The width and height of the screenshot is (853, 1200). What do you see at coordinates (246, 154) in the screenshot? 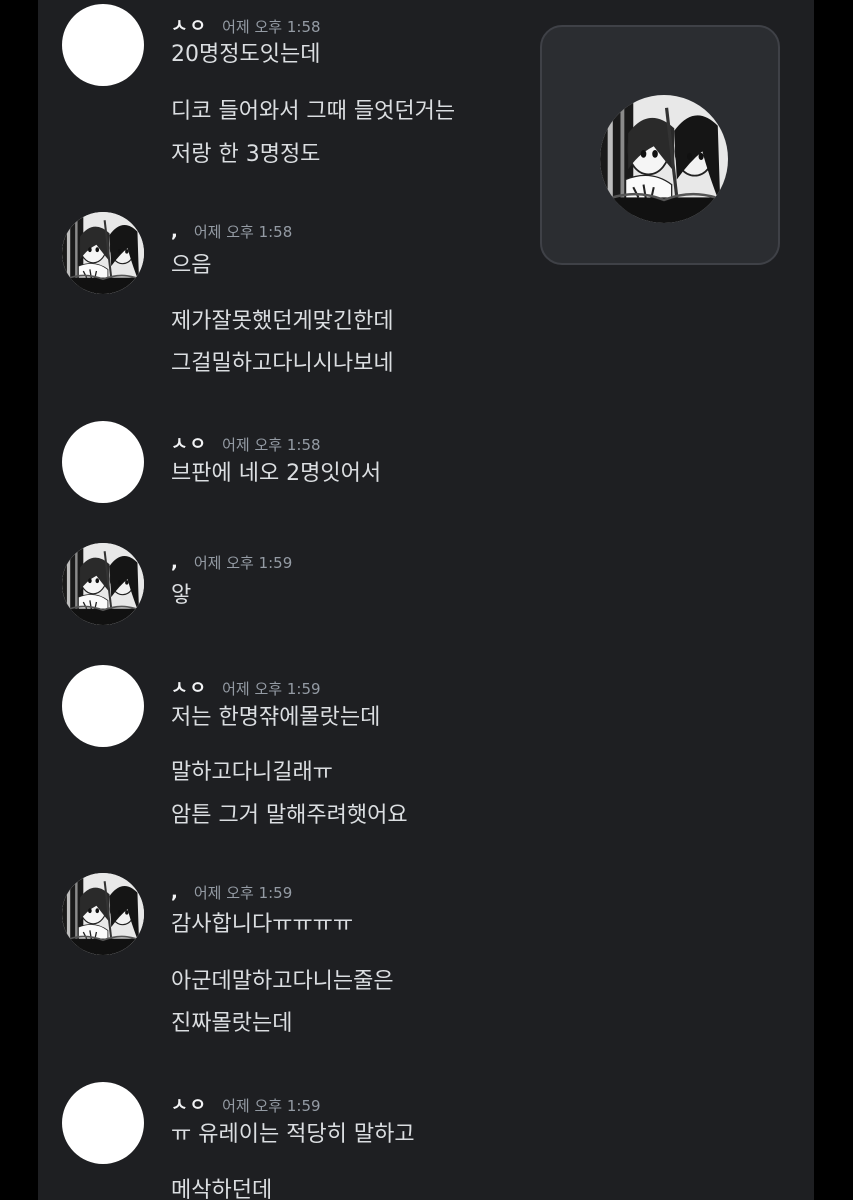
I see `message-text: 저랑 한 3명정도` at bounding box center [246, 154].